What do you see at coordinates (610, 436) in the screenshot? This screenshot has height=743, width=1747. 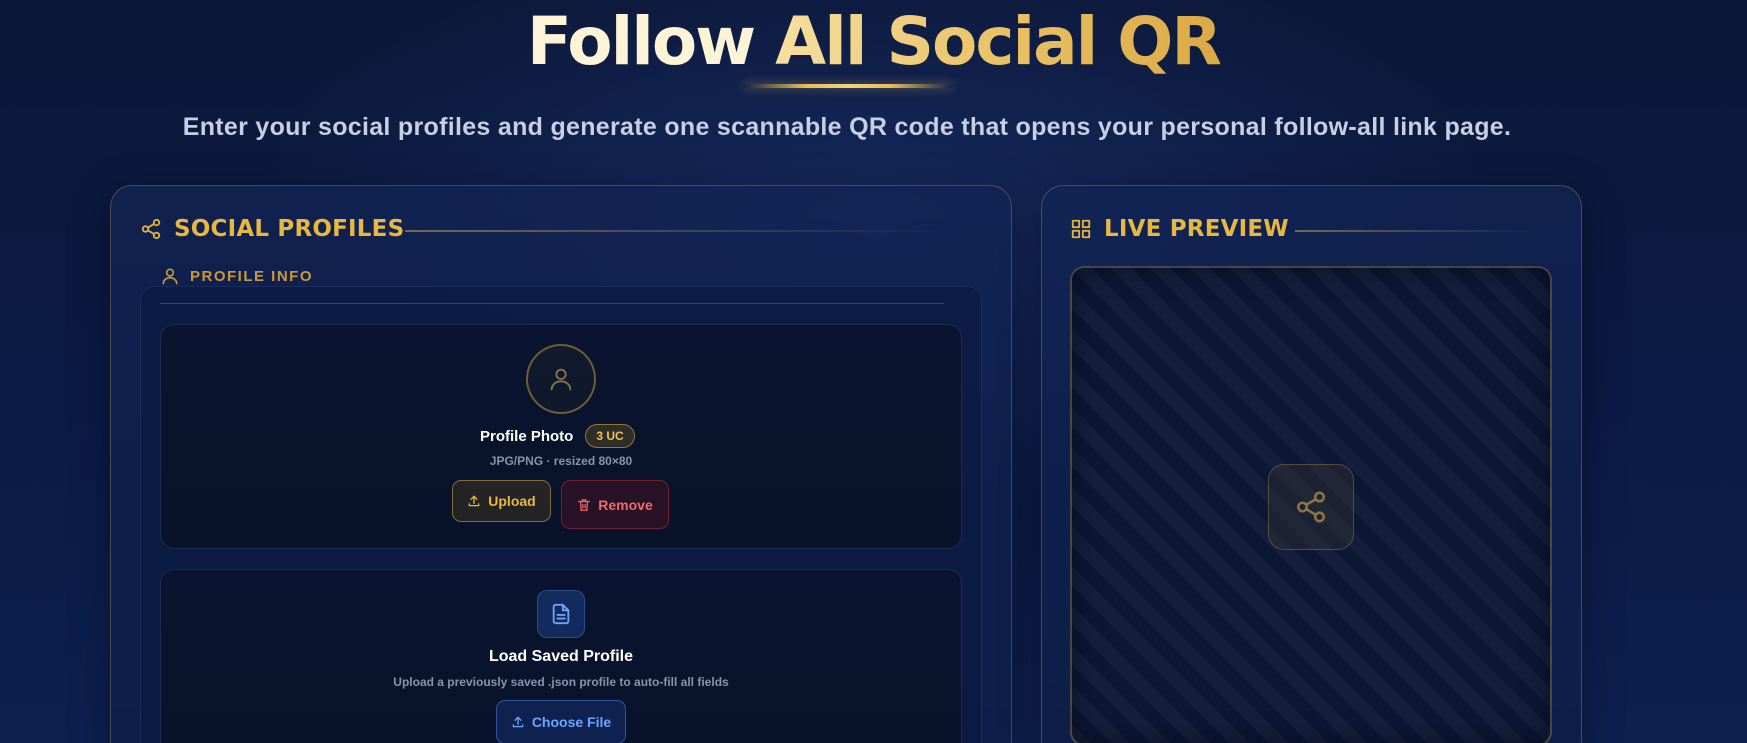 I see `cost-badge: 3 UC` at bounding box center [610, 436].